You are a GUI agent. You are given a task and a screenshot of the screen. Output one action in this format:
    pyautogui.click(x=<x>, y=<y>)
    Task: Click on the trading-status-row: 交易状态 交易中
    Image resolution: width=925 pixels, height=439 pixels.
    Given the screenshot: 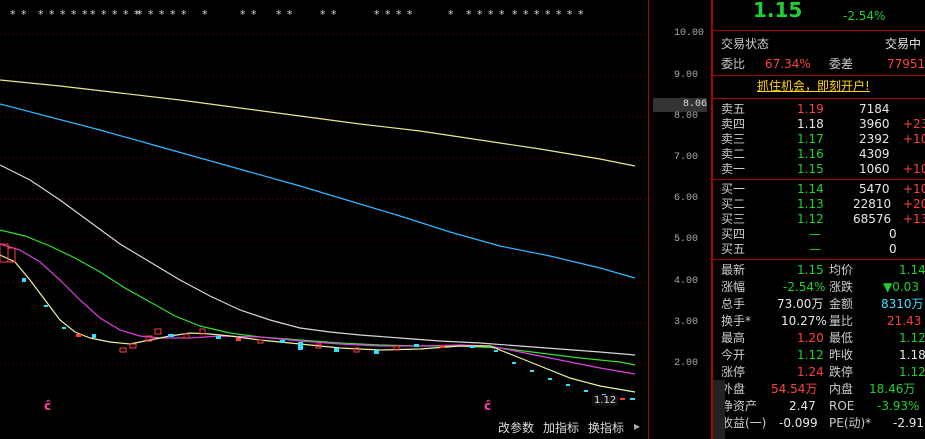 What is the action you would take?
    pyautogui.click(x=821, y=44)
    